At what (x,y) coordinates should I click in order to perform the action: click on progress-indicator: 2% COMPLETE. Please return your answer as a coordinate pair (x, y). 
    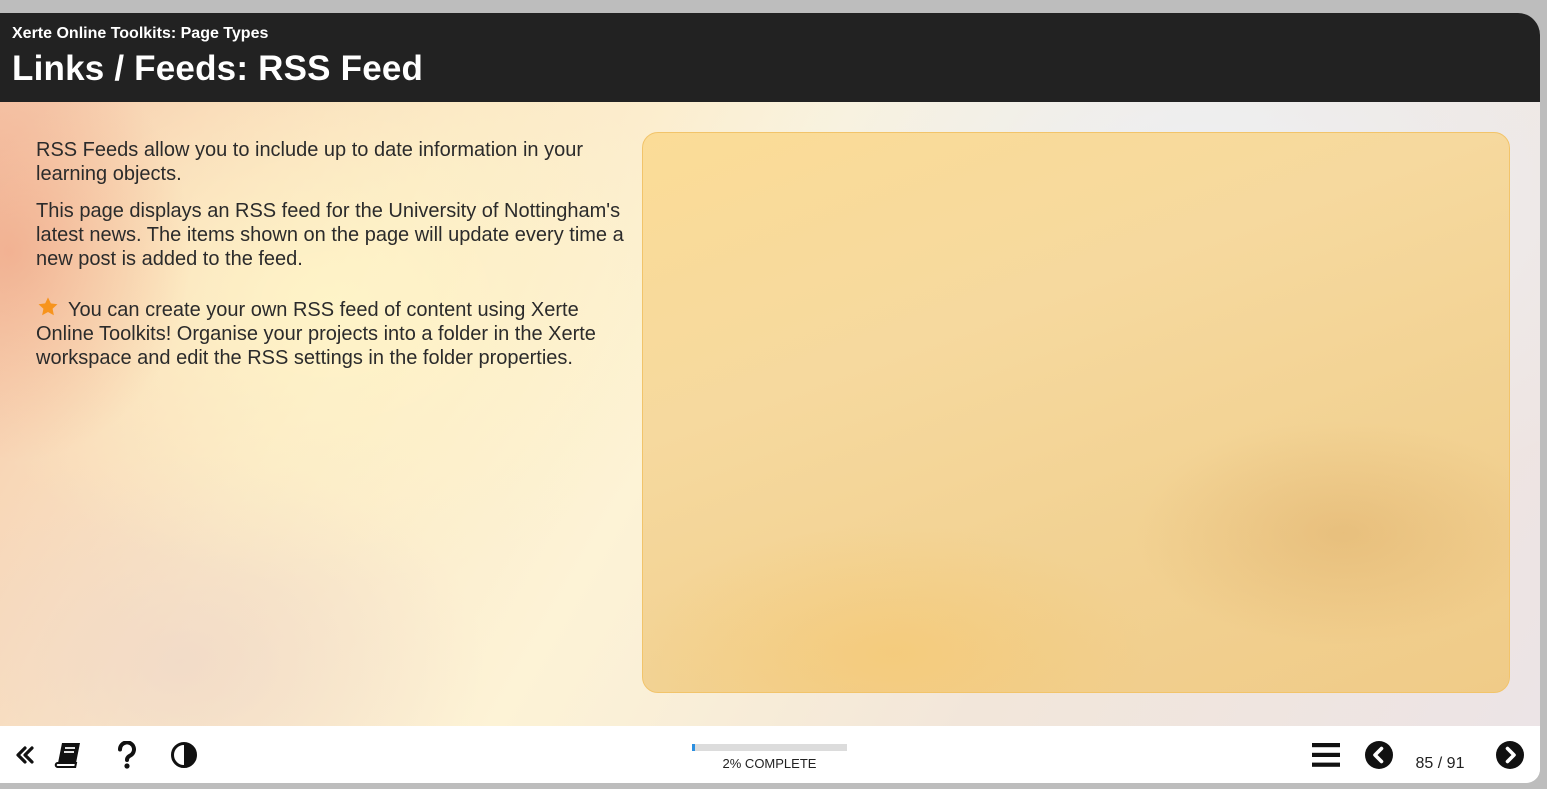
    Looking at the image, I should click on (769, 757).